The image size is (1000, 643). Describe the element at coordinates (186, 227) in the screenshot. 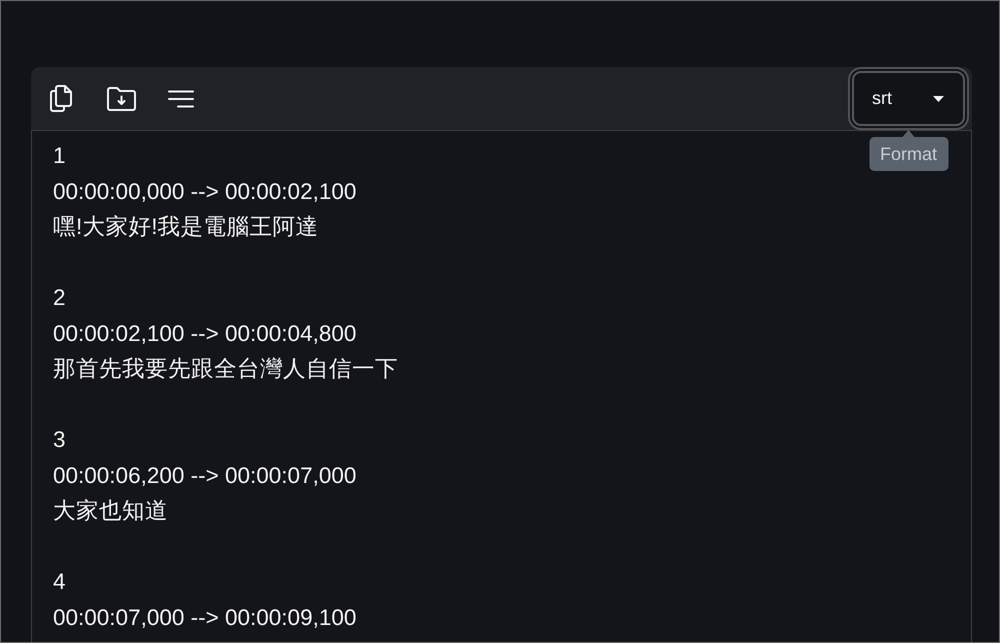

I see `cue-text: 嘿!大家好!我是電腦王阿達` at that location.